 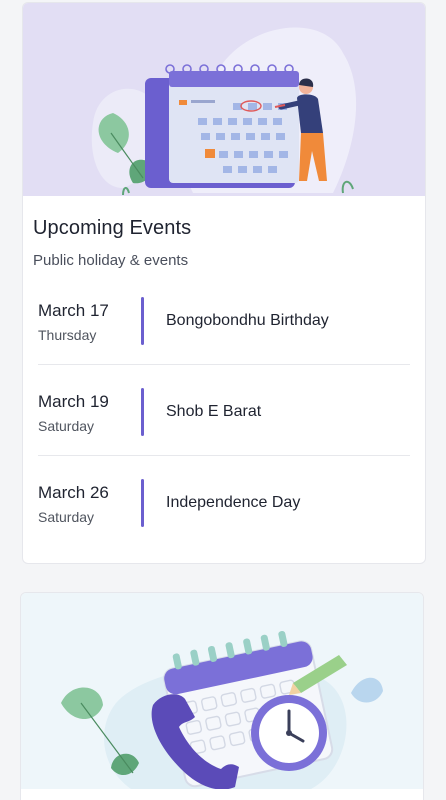 What do you see at coordinates (73, 310) in the screenshot?
I see `event-date: March 17` at bounding box center [73, 310].